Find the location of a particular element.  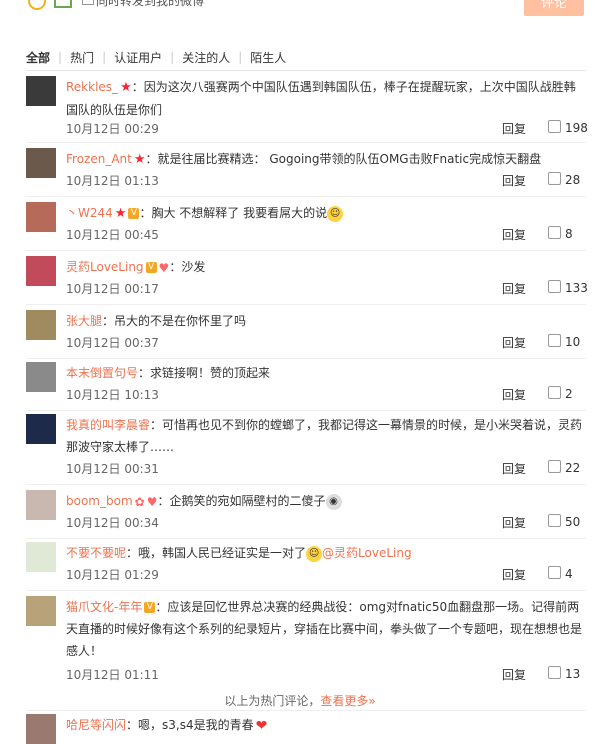

comment-filter-tabs: 全部 | 热门 | 认证用户 | 关注的人 | 陌生人 is located at coordinates (156, 57).